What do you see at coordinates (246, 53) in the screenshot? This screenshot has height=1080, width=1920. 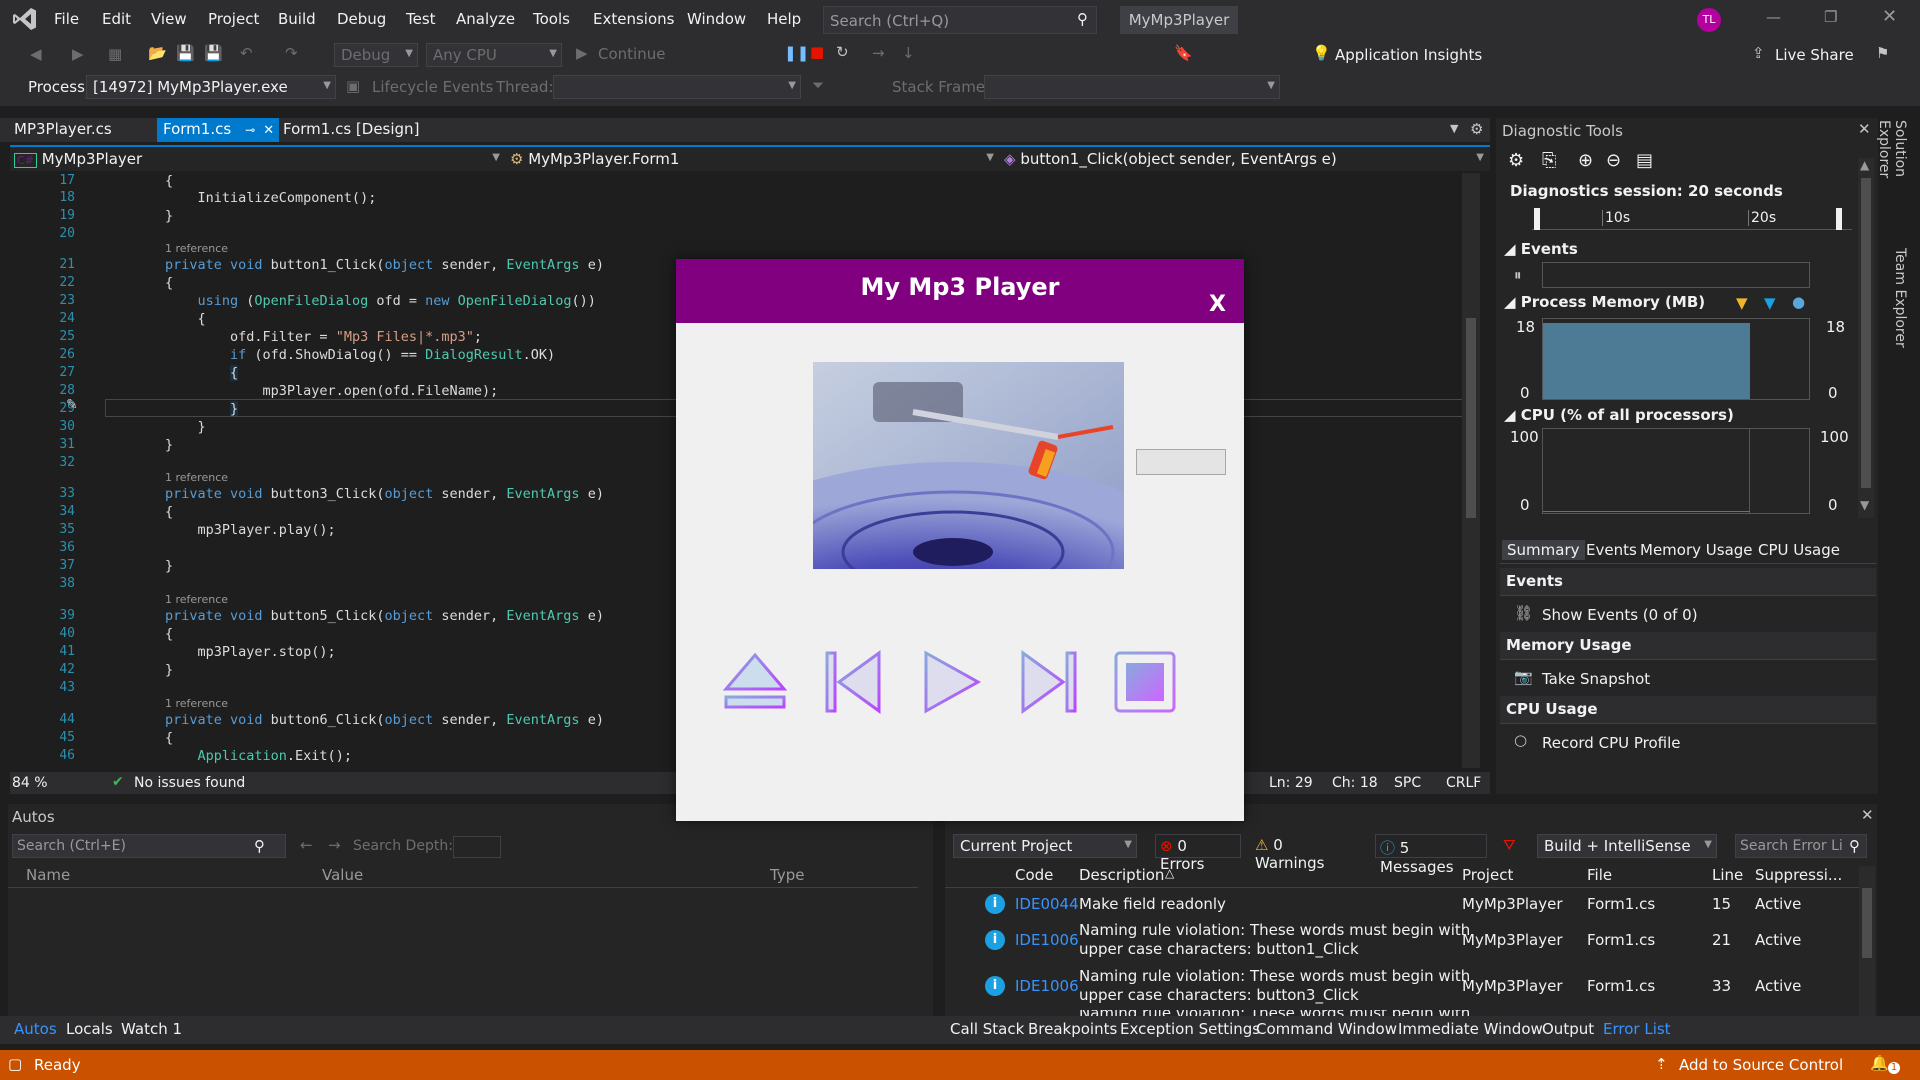 I see `undo-icon: ↶` at bounding box center [246, 53].